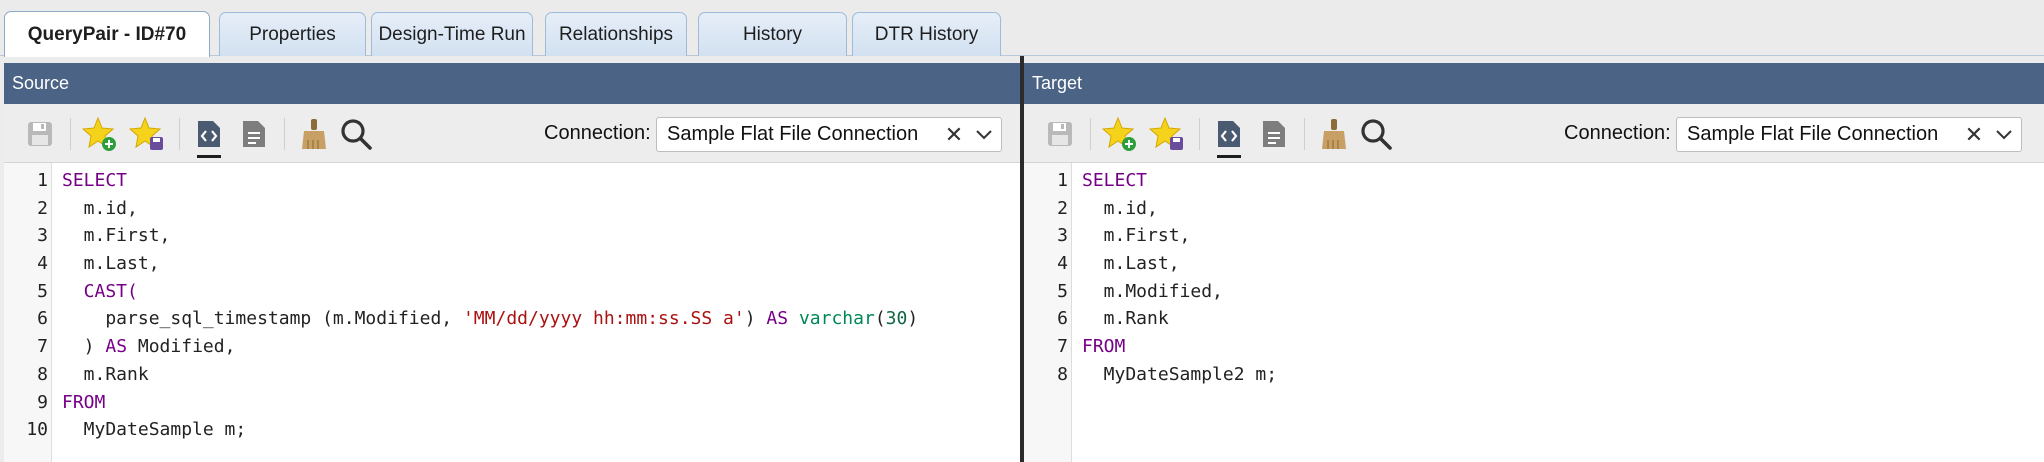  What do you see at coordinates (603, 319) in the screenshot?
I see `code-token-str: 'MM/dd/yyyy hh:mm:ss.SS a'` at bounding box center [603, 319].